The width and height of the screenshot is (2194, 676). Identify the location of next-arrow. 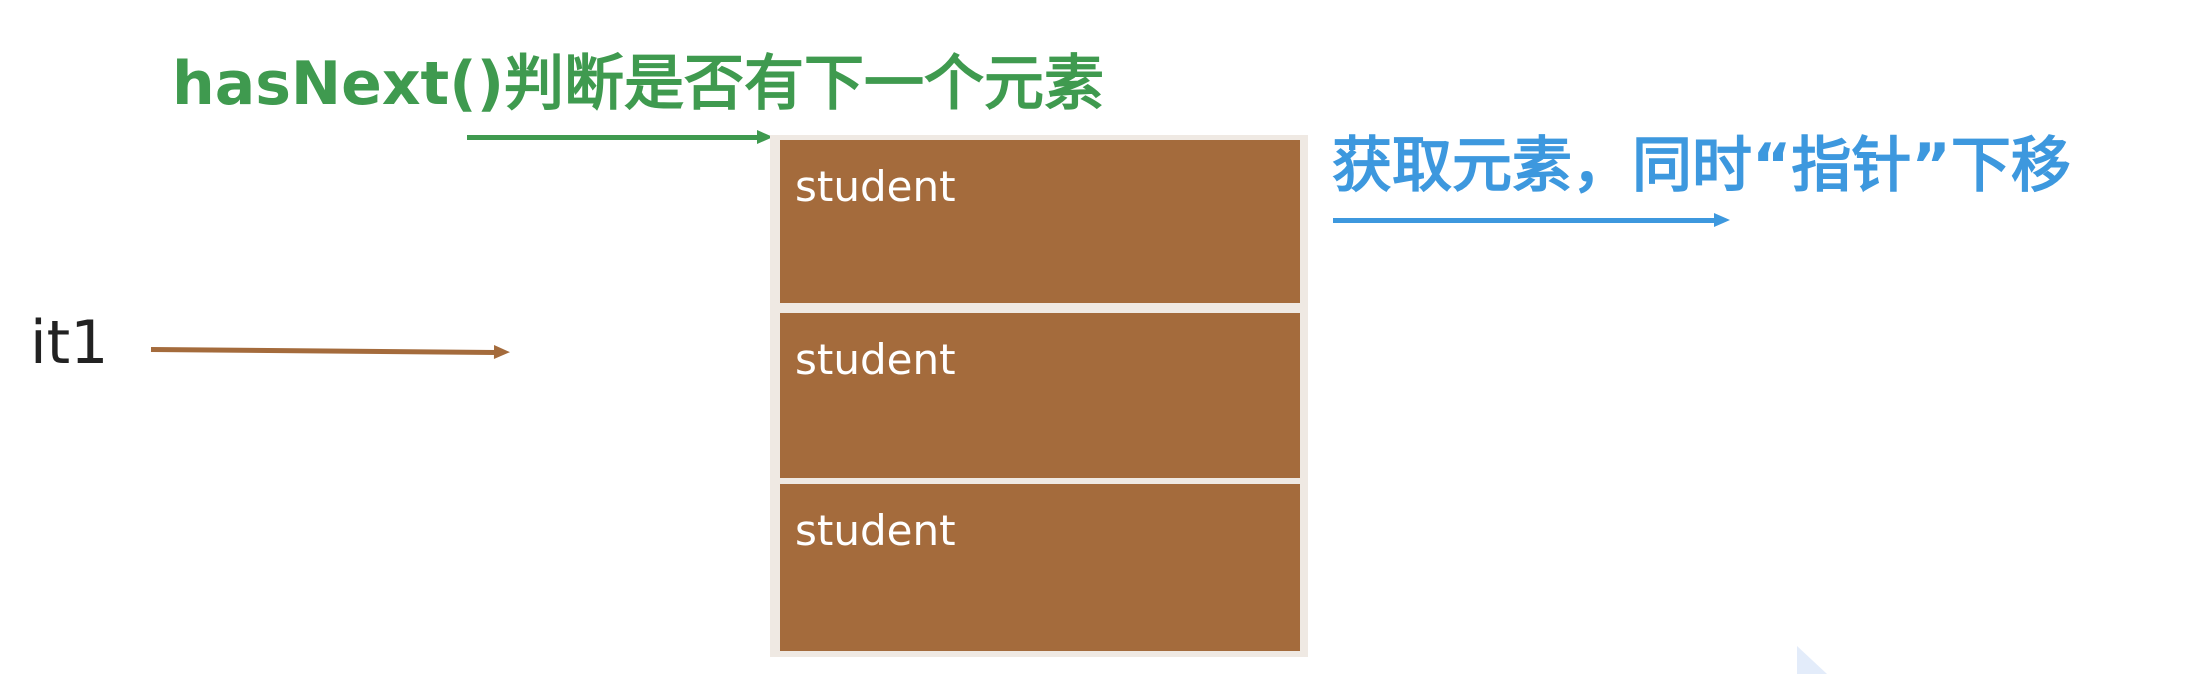
(1531, 220).